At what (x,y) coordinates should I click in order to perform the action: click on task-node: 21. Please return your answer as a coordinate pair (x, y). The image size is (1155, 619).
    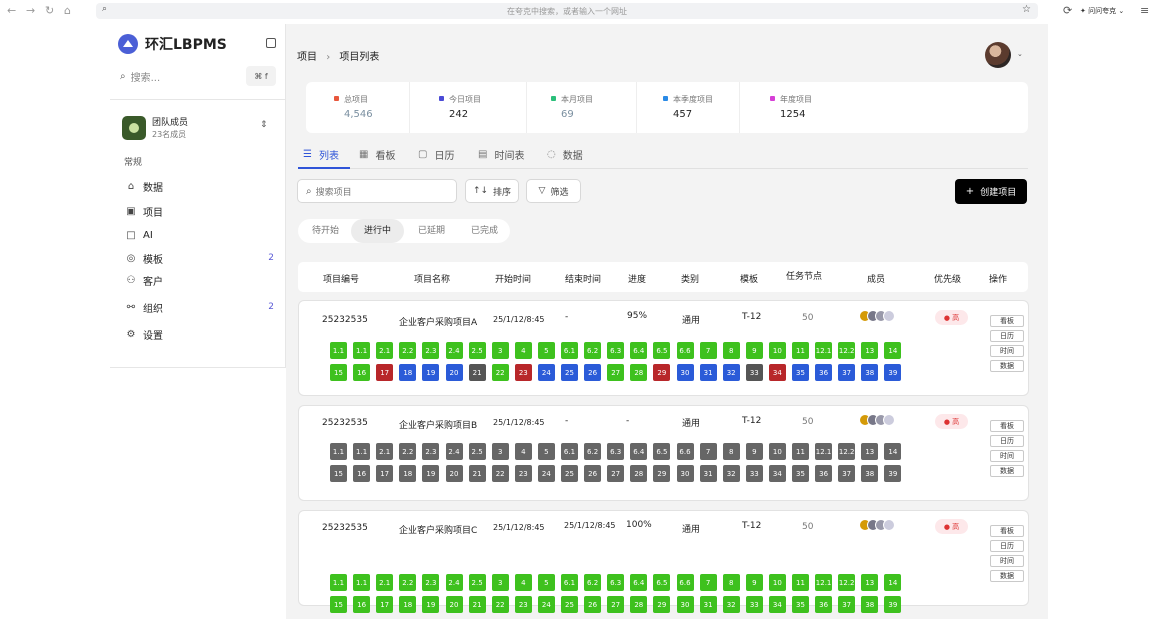
    Looking at the image, I should click on (477, 372).